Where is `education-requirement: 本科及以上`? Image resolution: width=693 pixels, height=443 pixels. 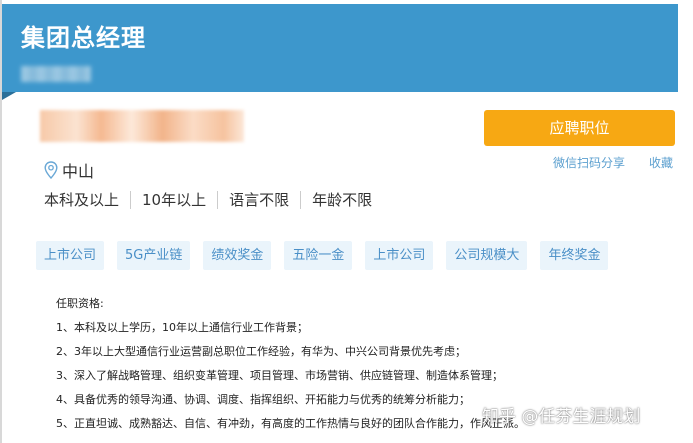
education-requirement: 本科及以上 is located at coordinates (82, 200).